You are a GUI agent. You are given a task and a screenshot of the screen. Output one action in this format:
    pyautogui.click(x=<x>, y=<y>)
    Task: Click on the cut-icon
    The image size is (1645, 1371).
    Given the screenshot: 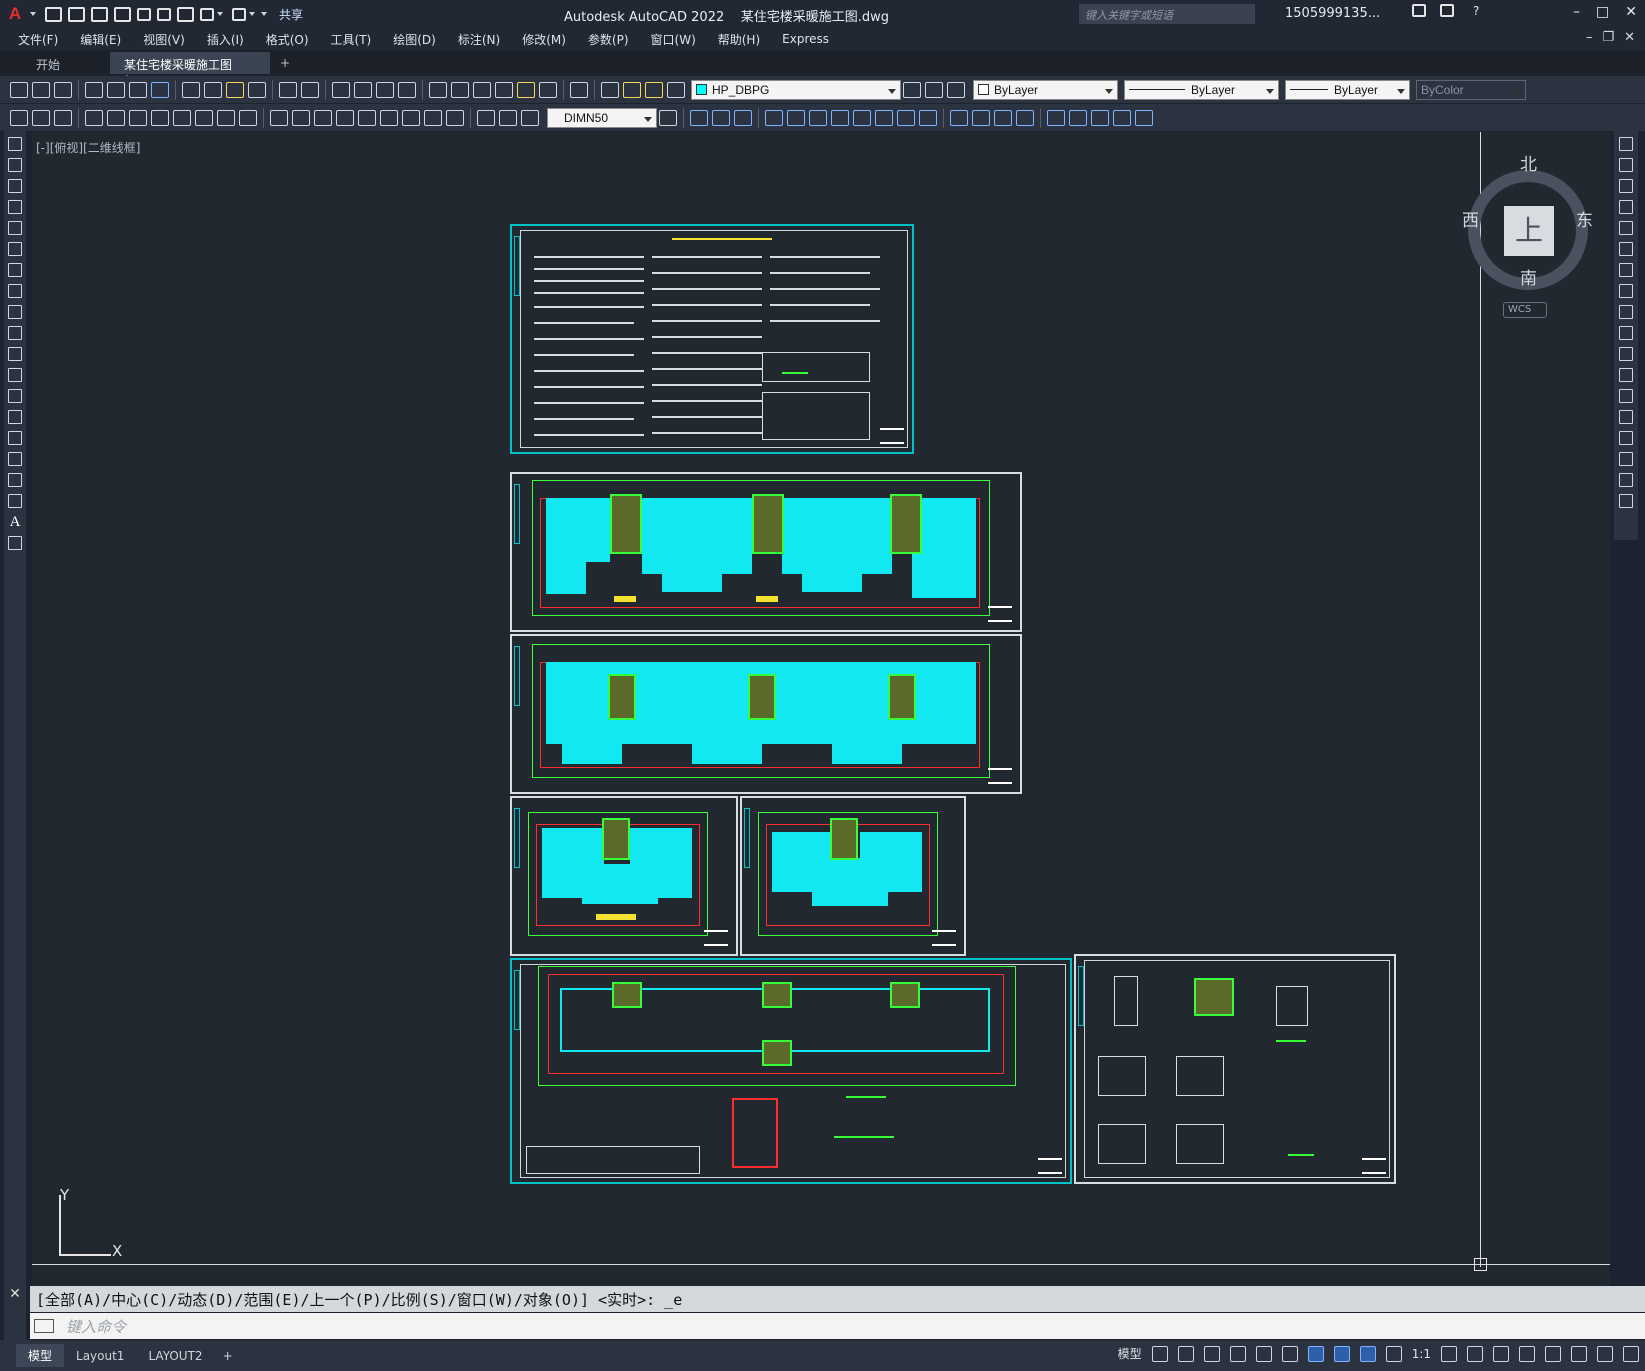 What is the action you would take?
    pyautogui.click(x=191, y=89)
    